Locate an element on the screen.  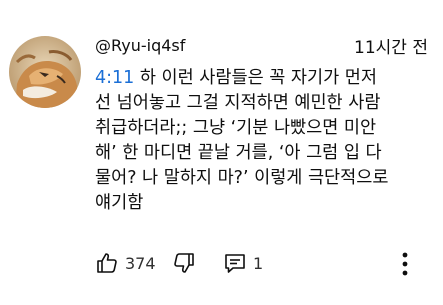
comment-line: 4:11 하 이런 사람들은 꼭 자기가 먼저 is located at coordinates (265, 78).